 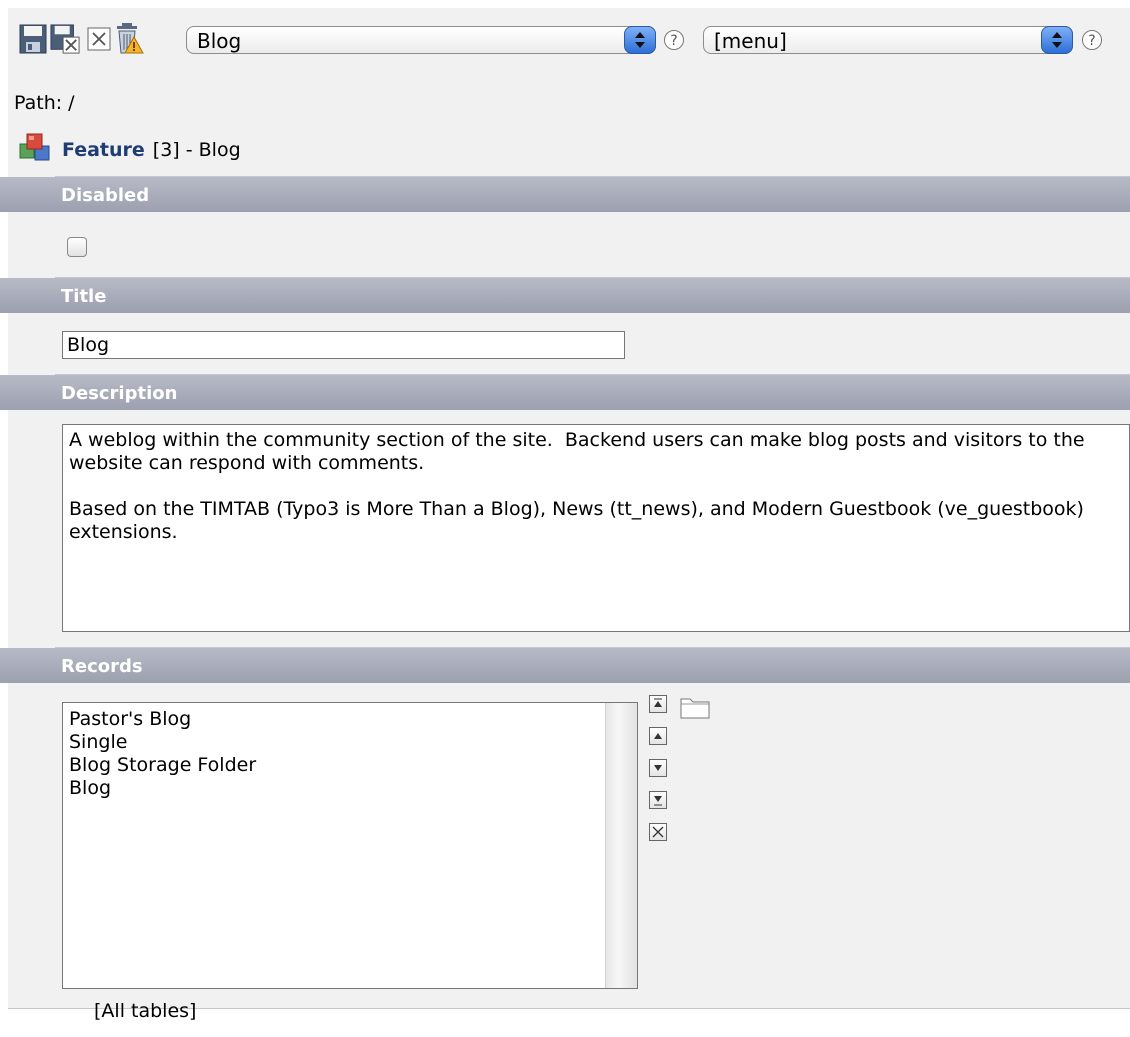 I want to click on toolbar: Blog ? [menu] ?, so click(x=565, y=30).